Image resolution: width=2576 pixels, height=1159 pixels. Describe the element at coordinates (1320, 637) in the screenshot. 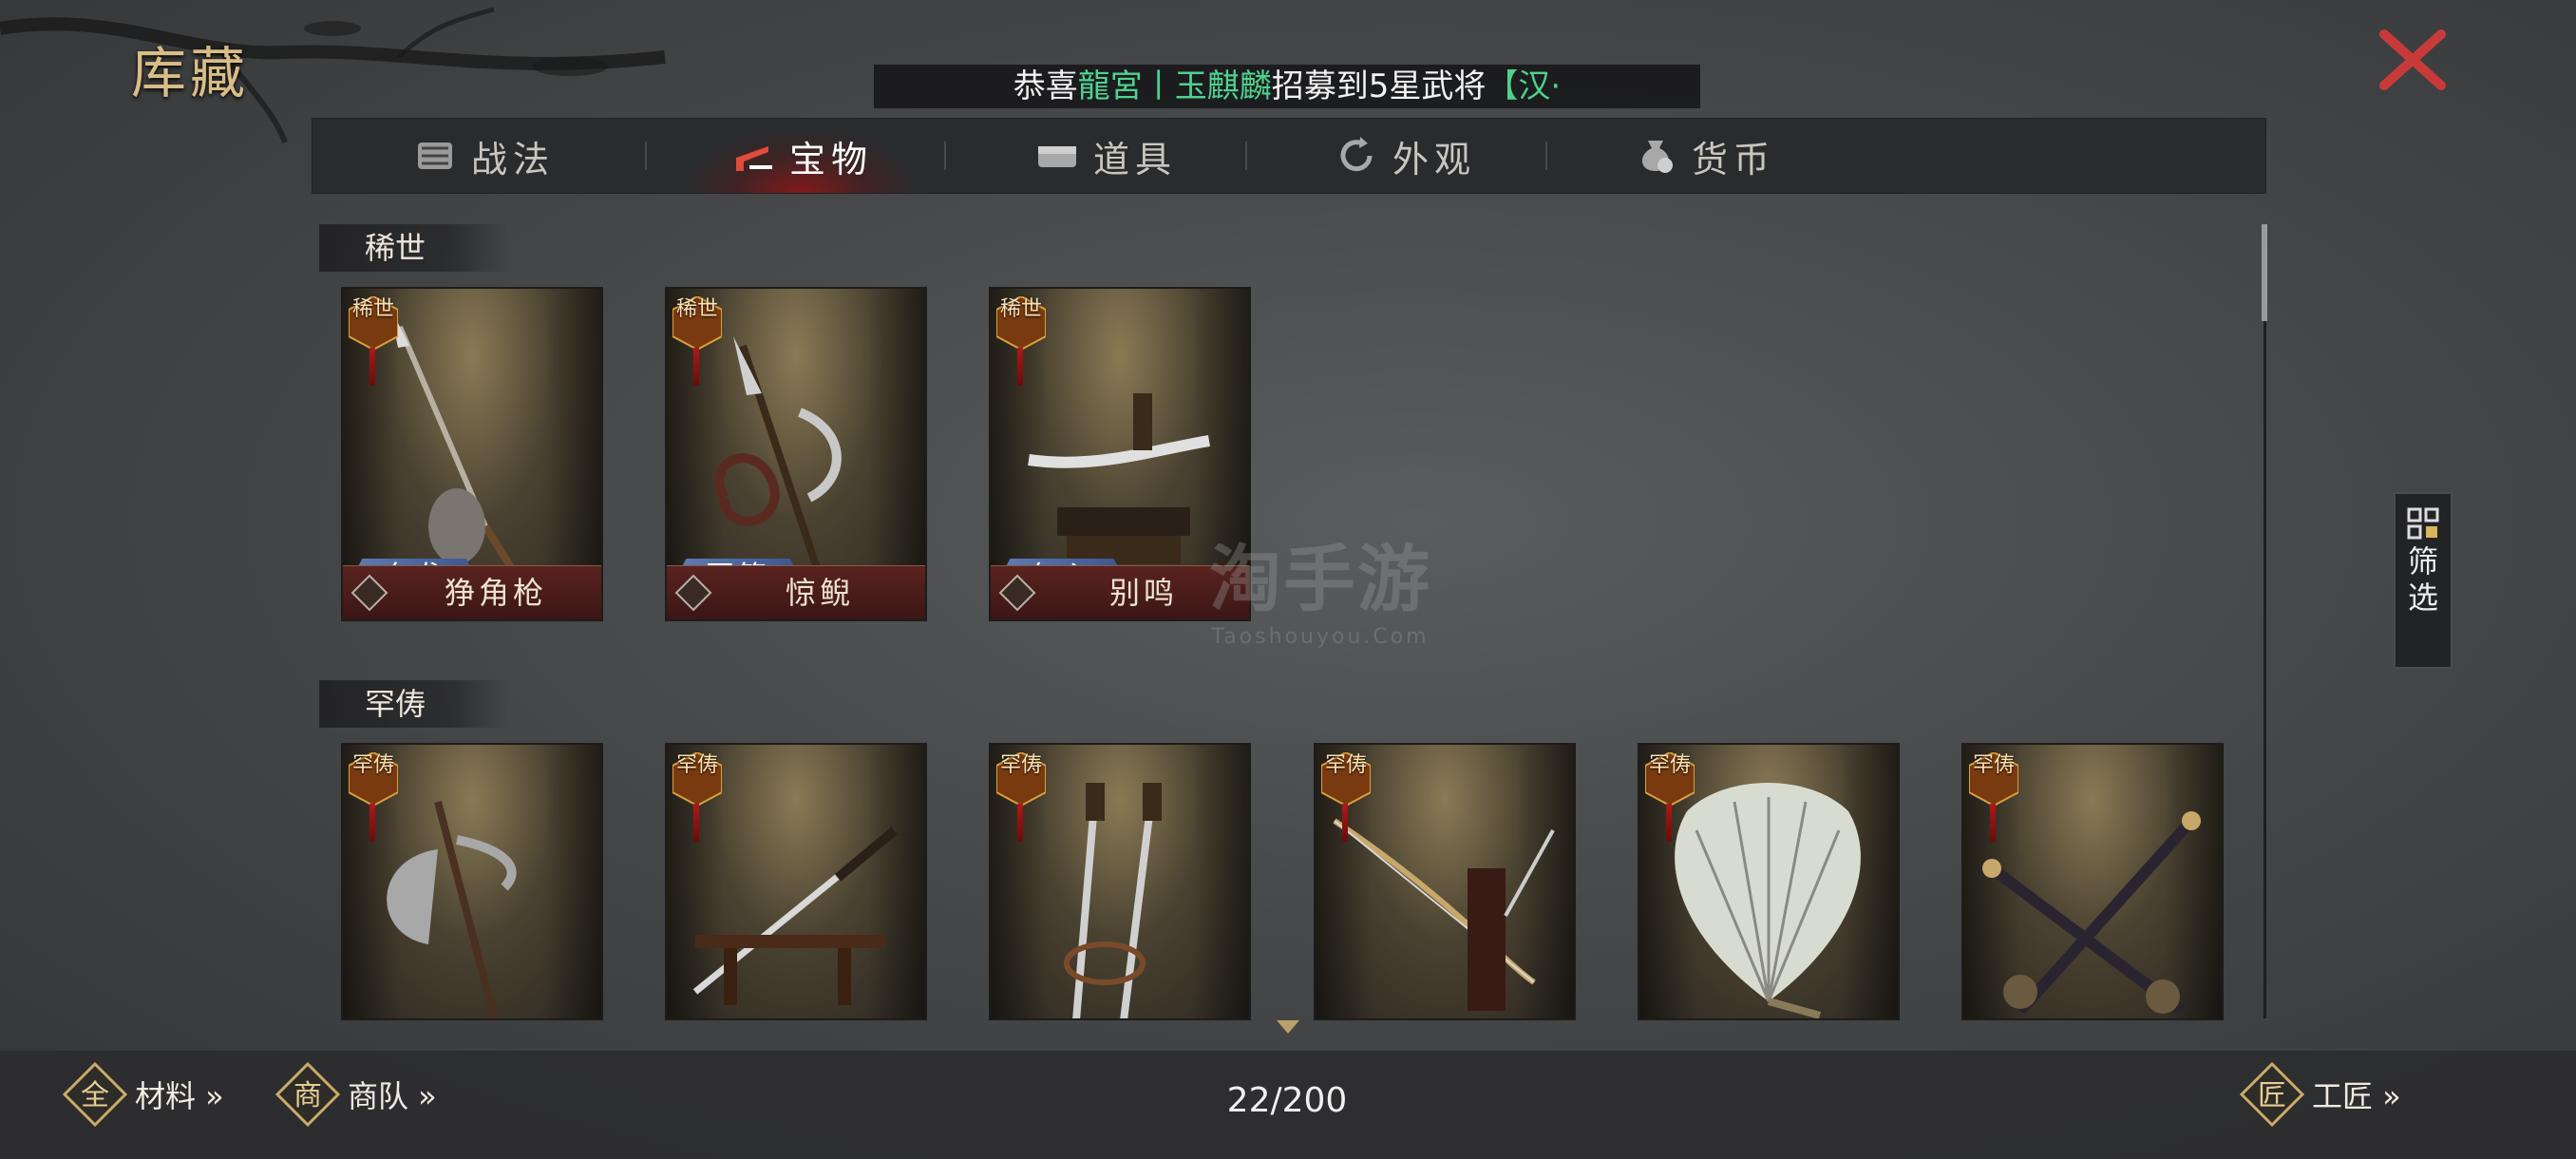

I see `watermark-line2: Taoshouyou.Com` at that location.